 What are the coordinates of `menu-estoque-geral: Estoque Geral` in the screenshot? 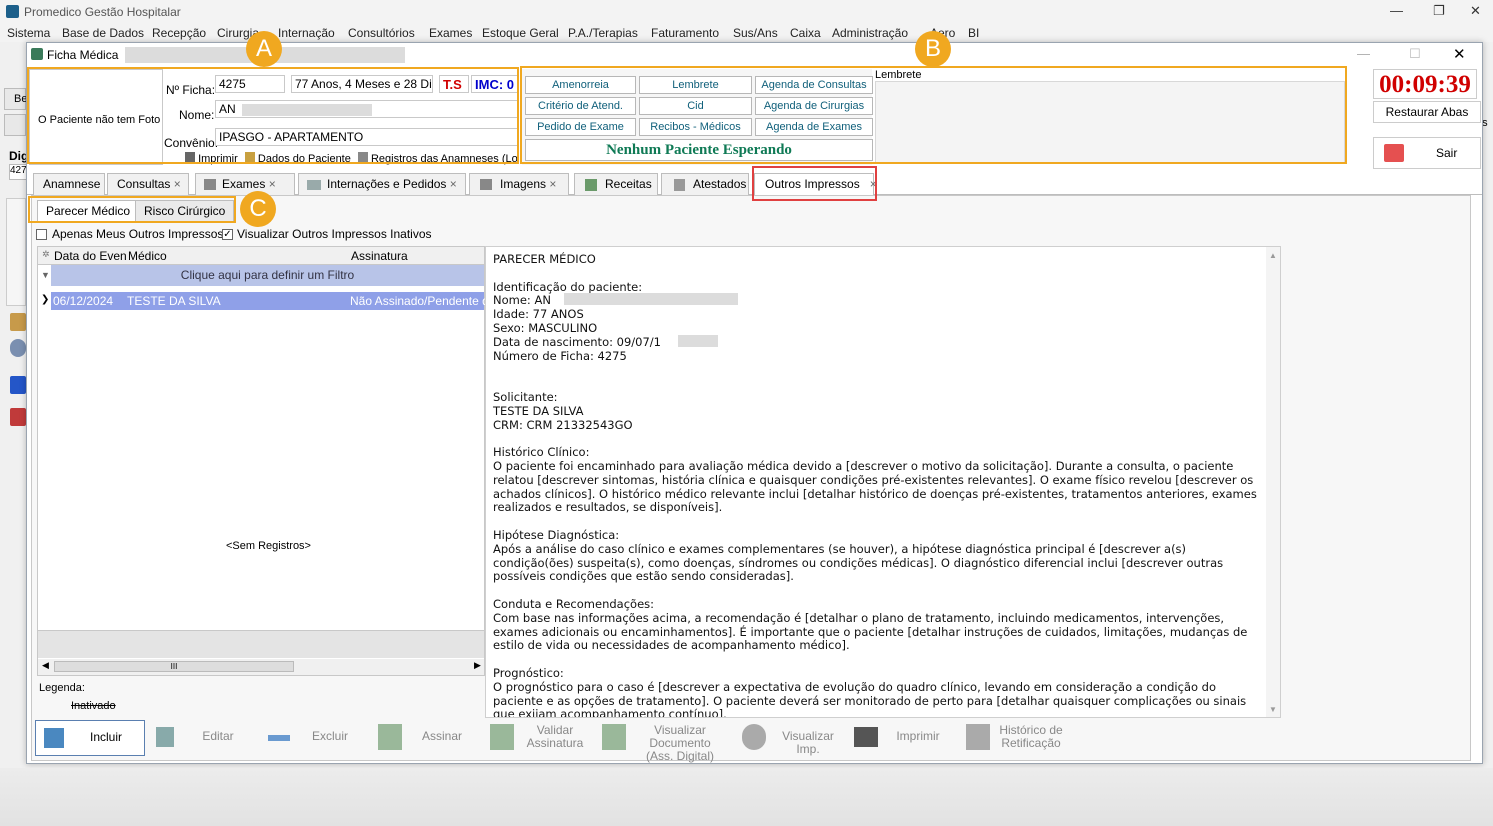 It's located at (520, 33).